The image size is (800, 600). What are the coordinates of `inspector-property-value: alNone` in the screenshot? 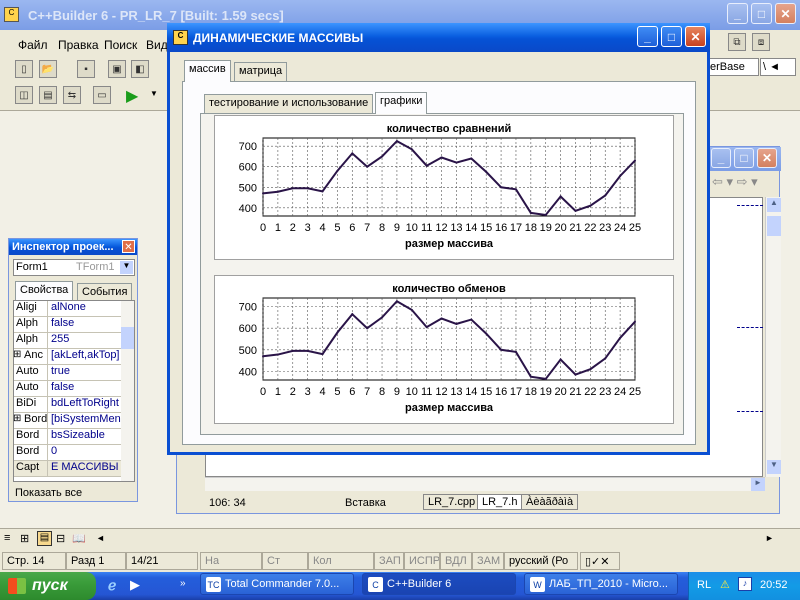 It's located at (84, 308).